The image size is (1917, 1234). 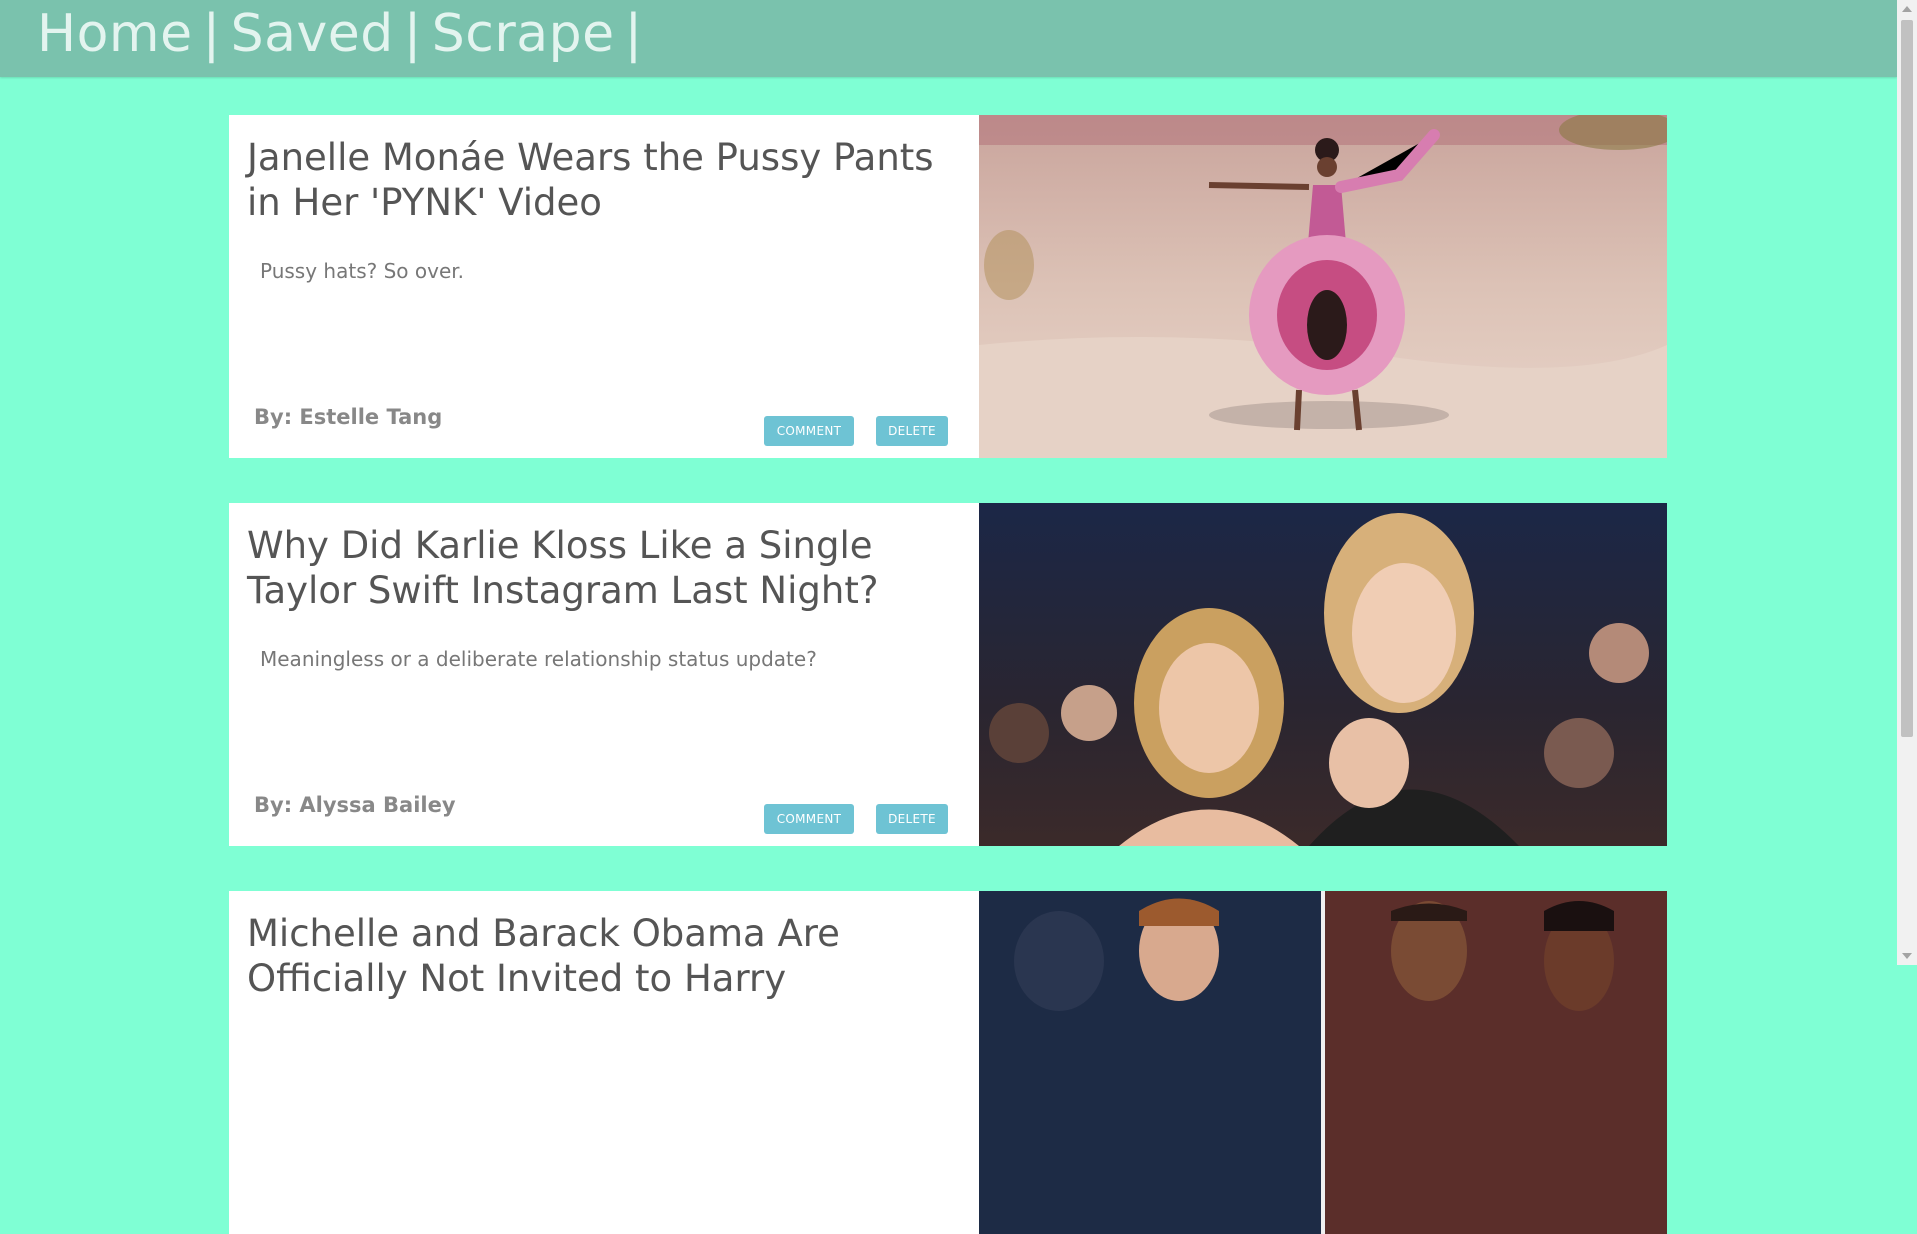 I want to click on top-navbar: Home | Saved | Scrape |, so click(x=948, y=38).